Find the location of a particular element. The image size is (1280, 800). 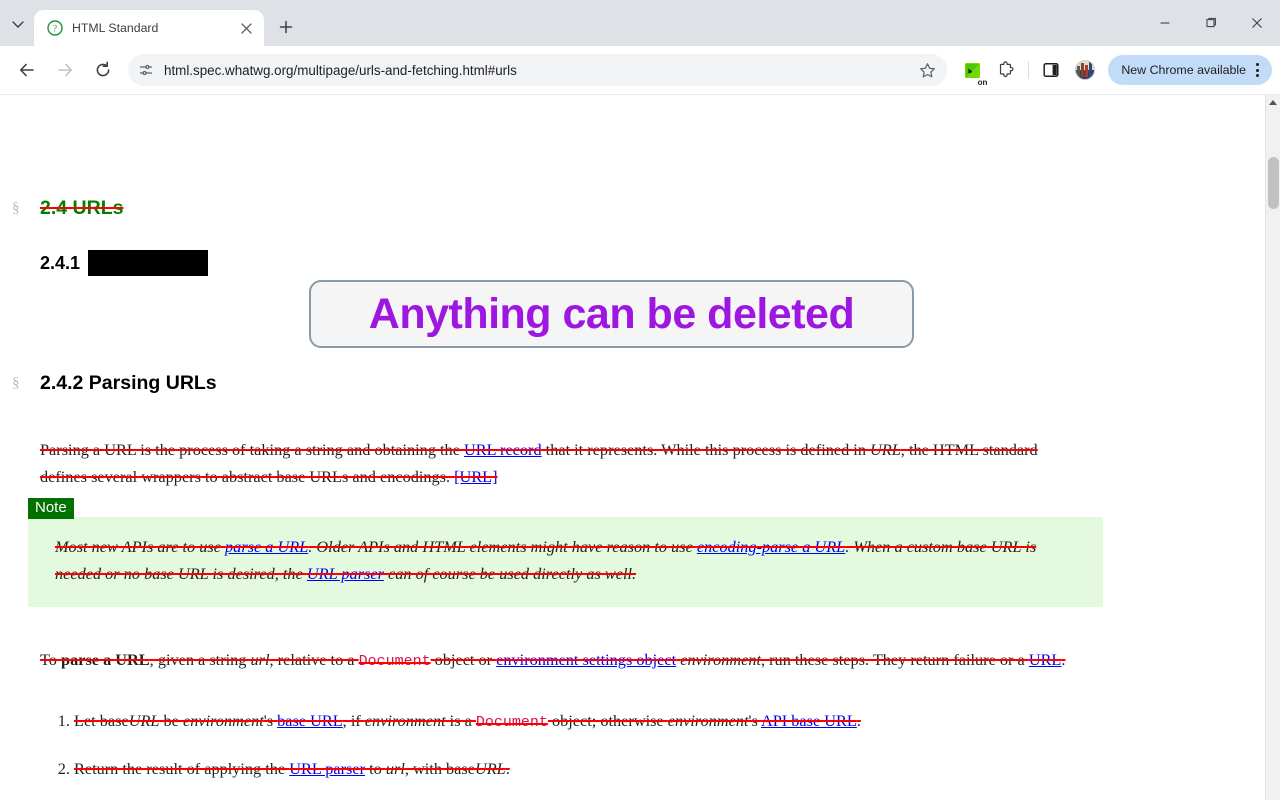

arrow-right-icon is located at coordinates (65, 70).